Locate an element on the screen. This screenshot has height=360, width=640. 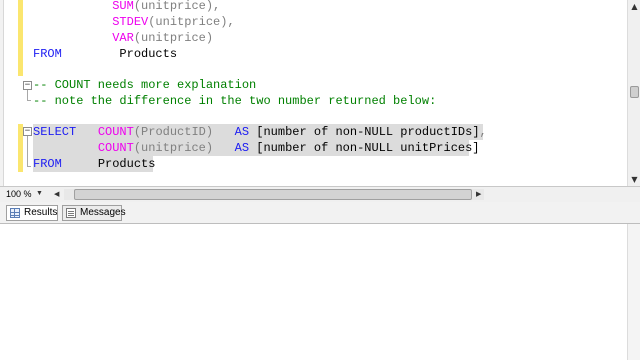
code-line: VAR(unitprice) is located at coordinates (163, 38).